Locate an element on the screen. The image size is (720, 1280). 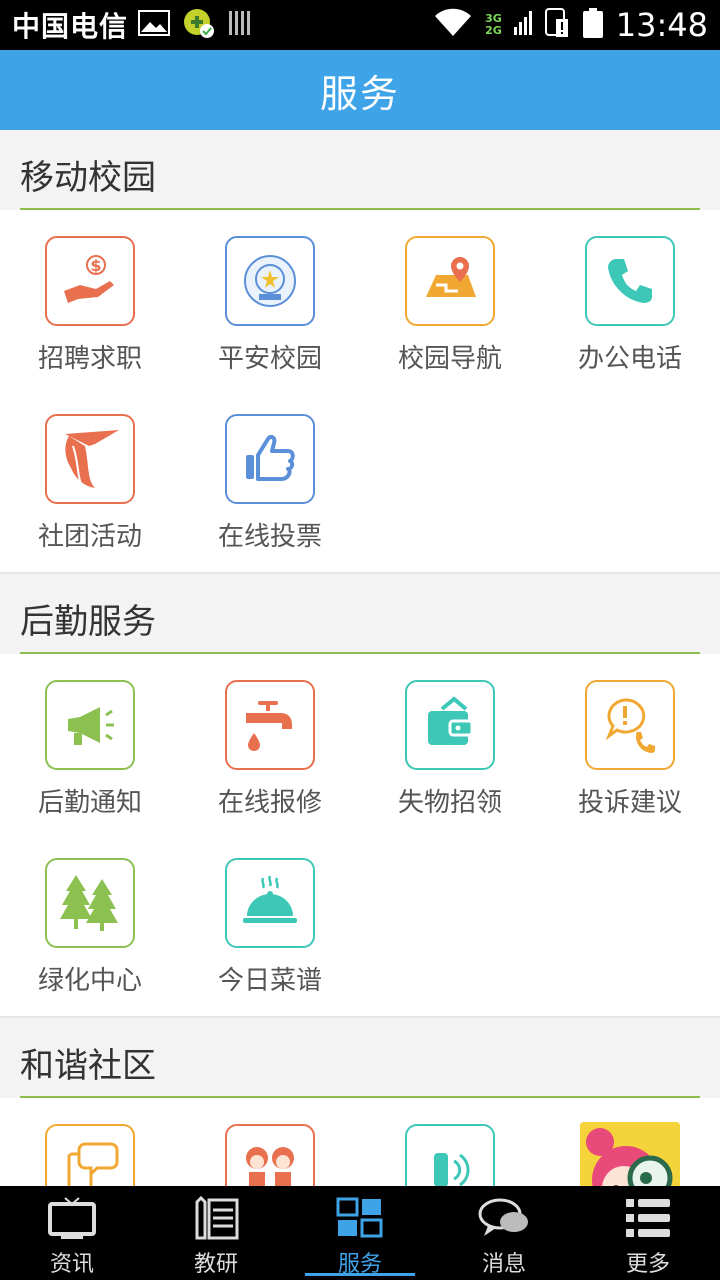
service-job-recruitment: $ 招聘求职 is located at coordinates (90, 305).